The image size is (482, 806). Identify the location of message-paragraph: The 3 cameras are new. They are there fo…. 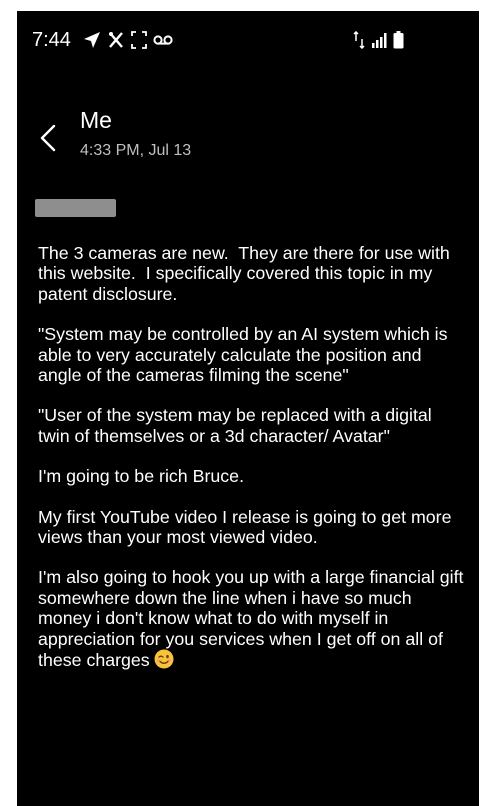
(246, 273).